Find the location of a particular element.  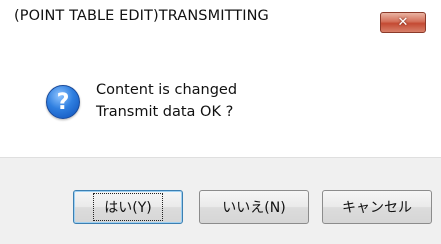

no-button-label: いいえ(N) is located at coordinates (254, 208).